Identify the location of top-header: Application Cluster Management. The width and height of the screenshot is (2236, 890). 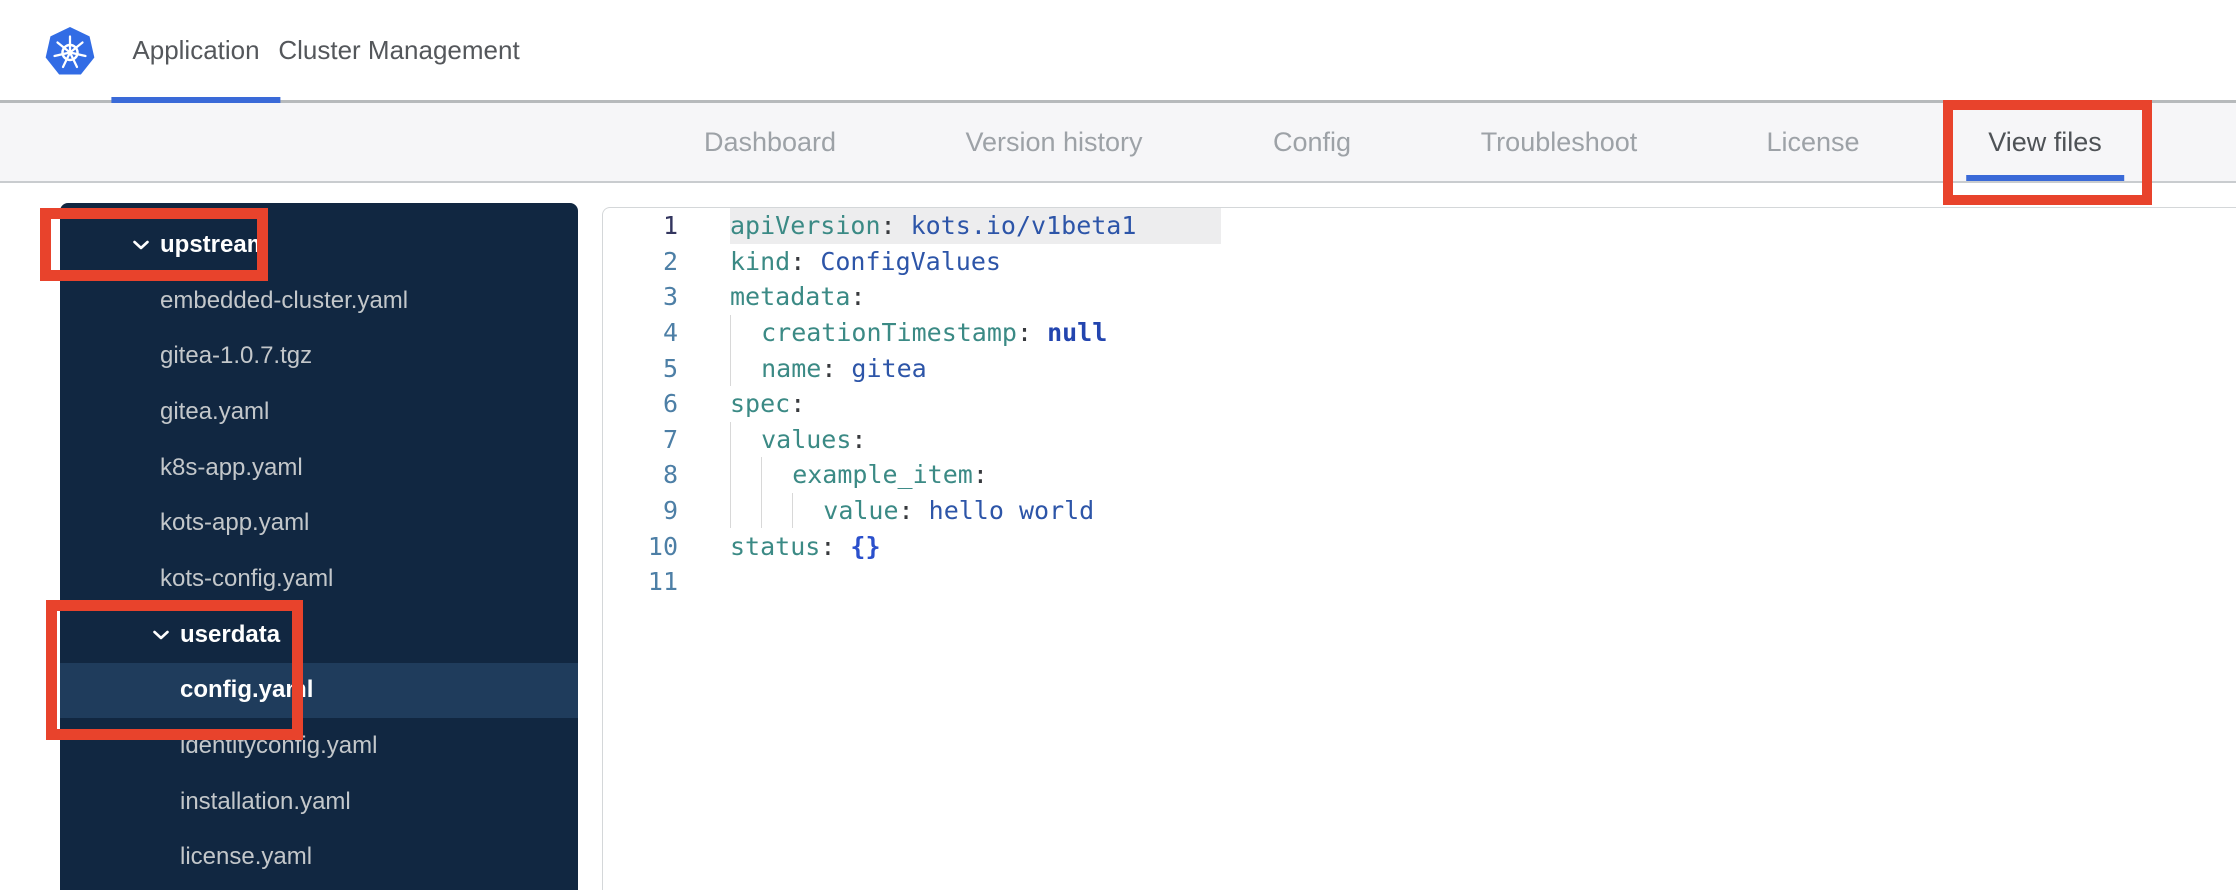
(1118, 51).